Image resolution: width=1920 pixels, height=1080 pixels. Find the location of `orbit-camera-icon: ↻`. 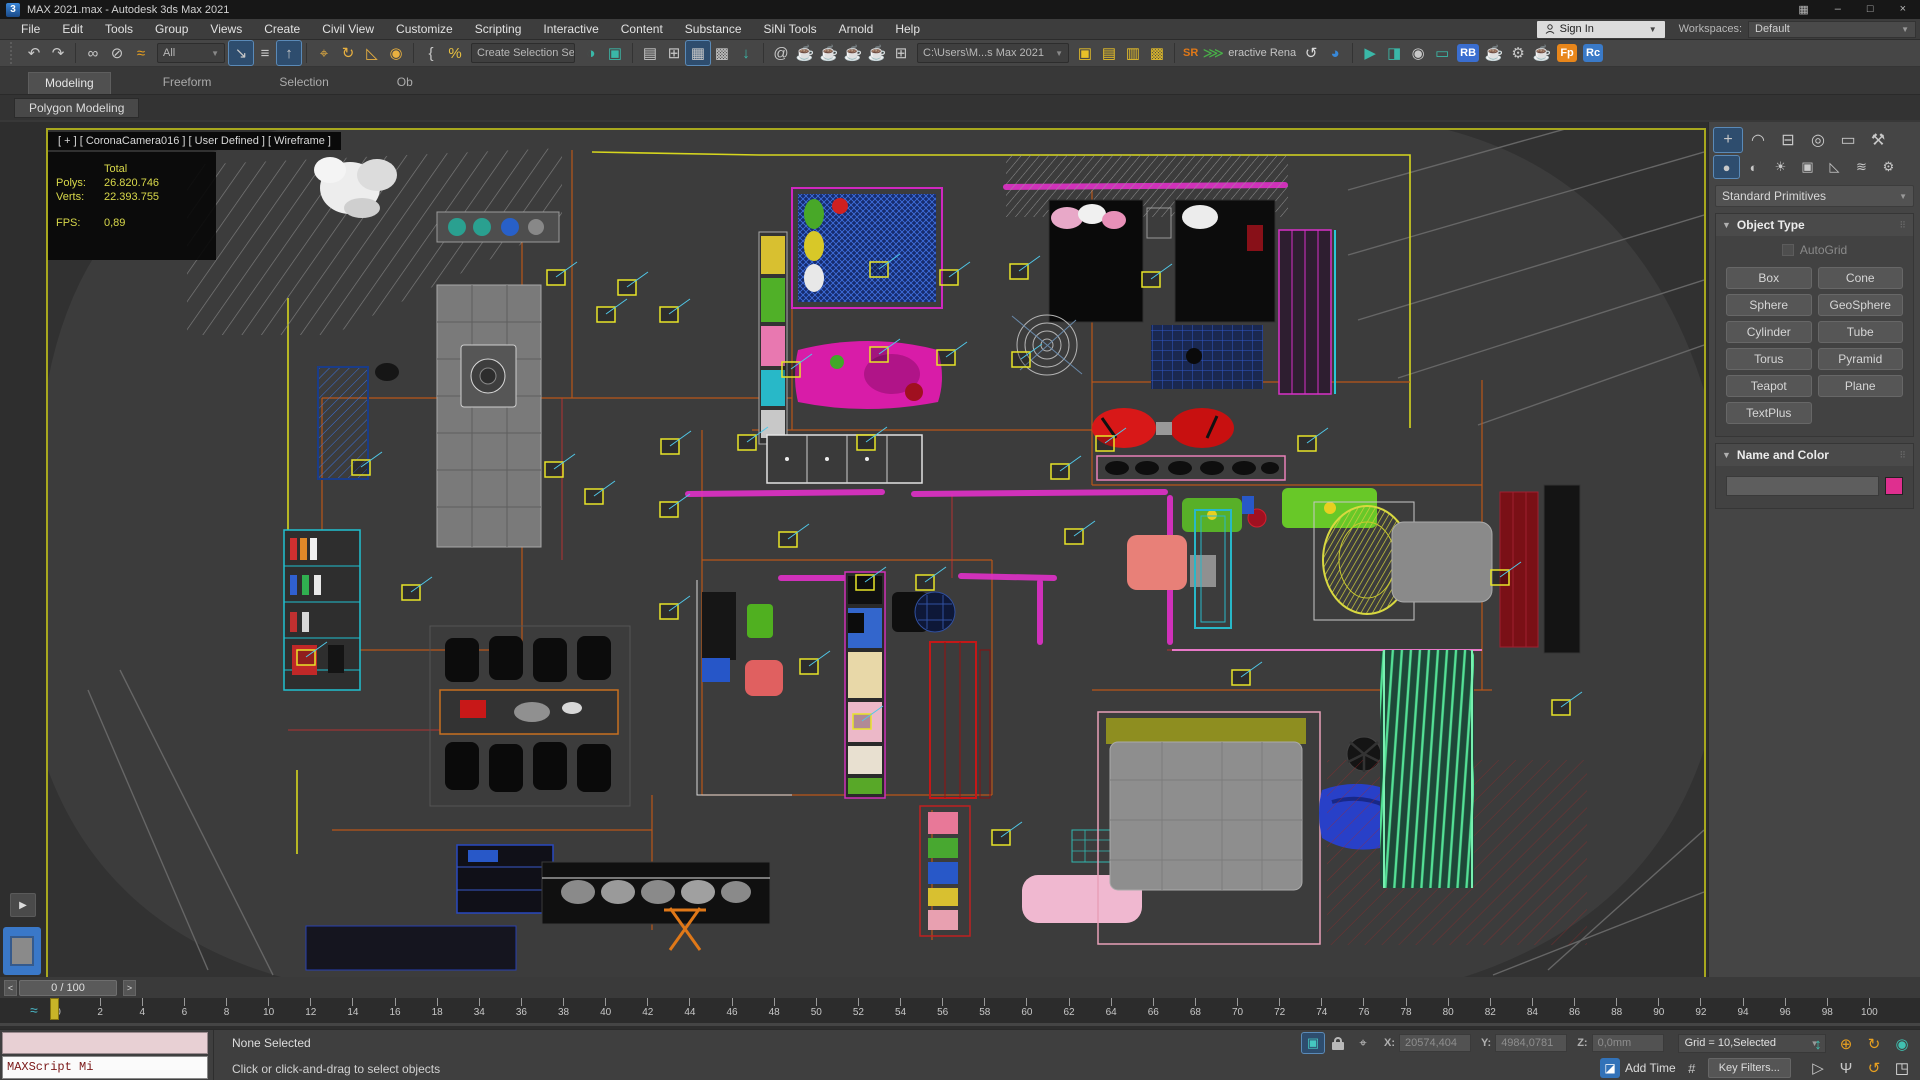

orbit-camera-icon: ↻ is located at coordinates (1874, 1044).